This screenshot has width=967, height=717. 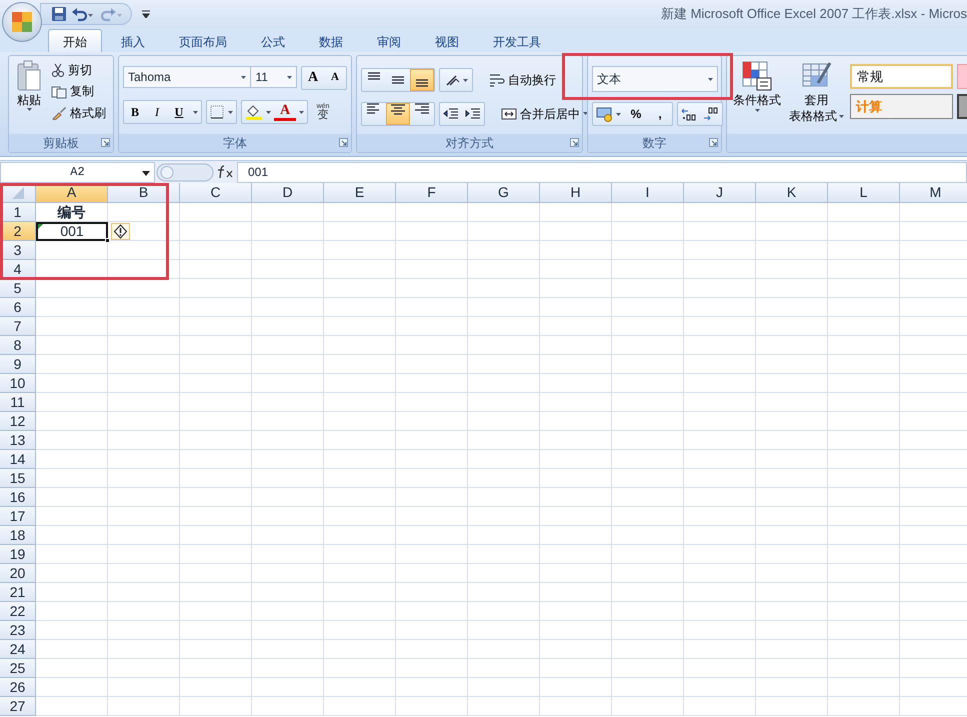 What do you see at coordinates (78, 91) in the screenshot?
I see `clipboard-command: 复制` at bounding box center [78, 91].